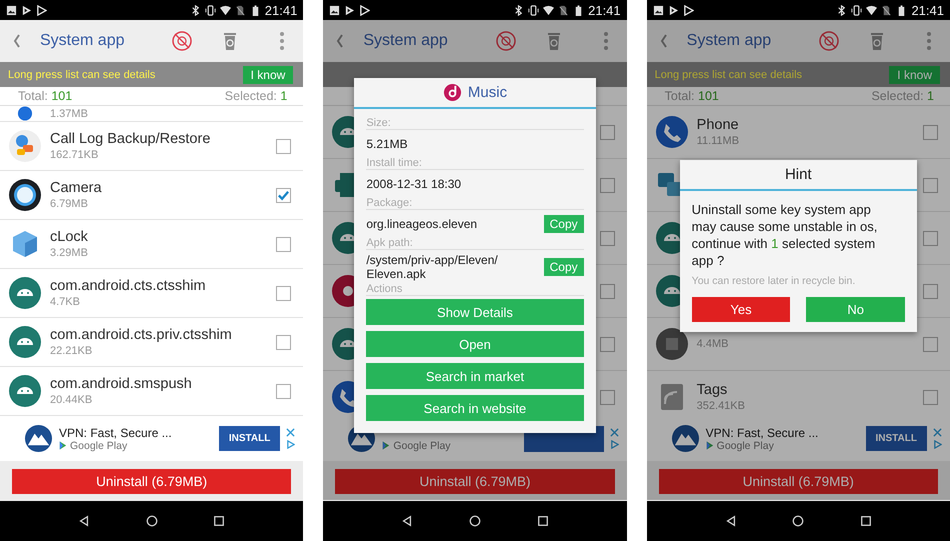 The image size is (950, 541). What do you see at coordinates (406, 41) in the screenshot?
I see `toolbar-title: System app` at bounding box center [406, 41].